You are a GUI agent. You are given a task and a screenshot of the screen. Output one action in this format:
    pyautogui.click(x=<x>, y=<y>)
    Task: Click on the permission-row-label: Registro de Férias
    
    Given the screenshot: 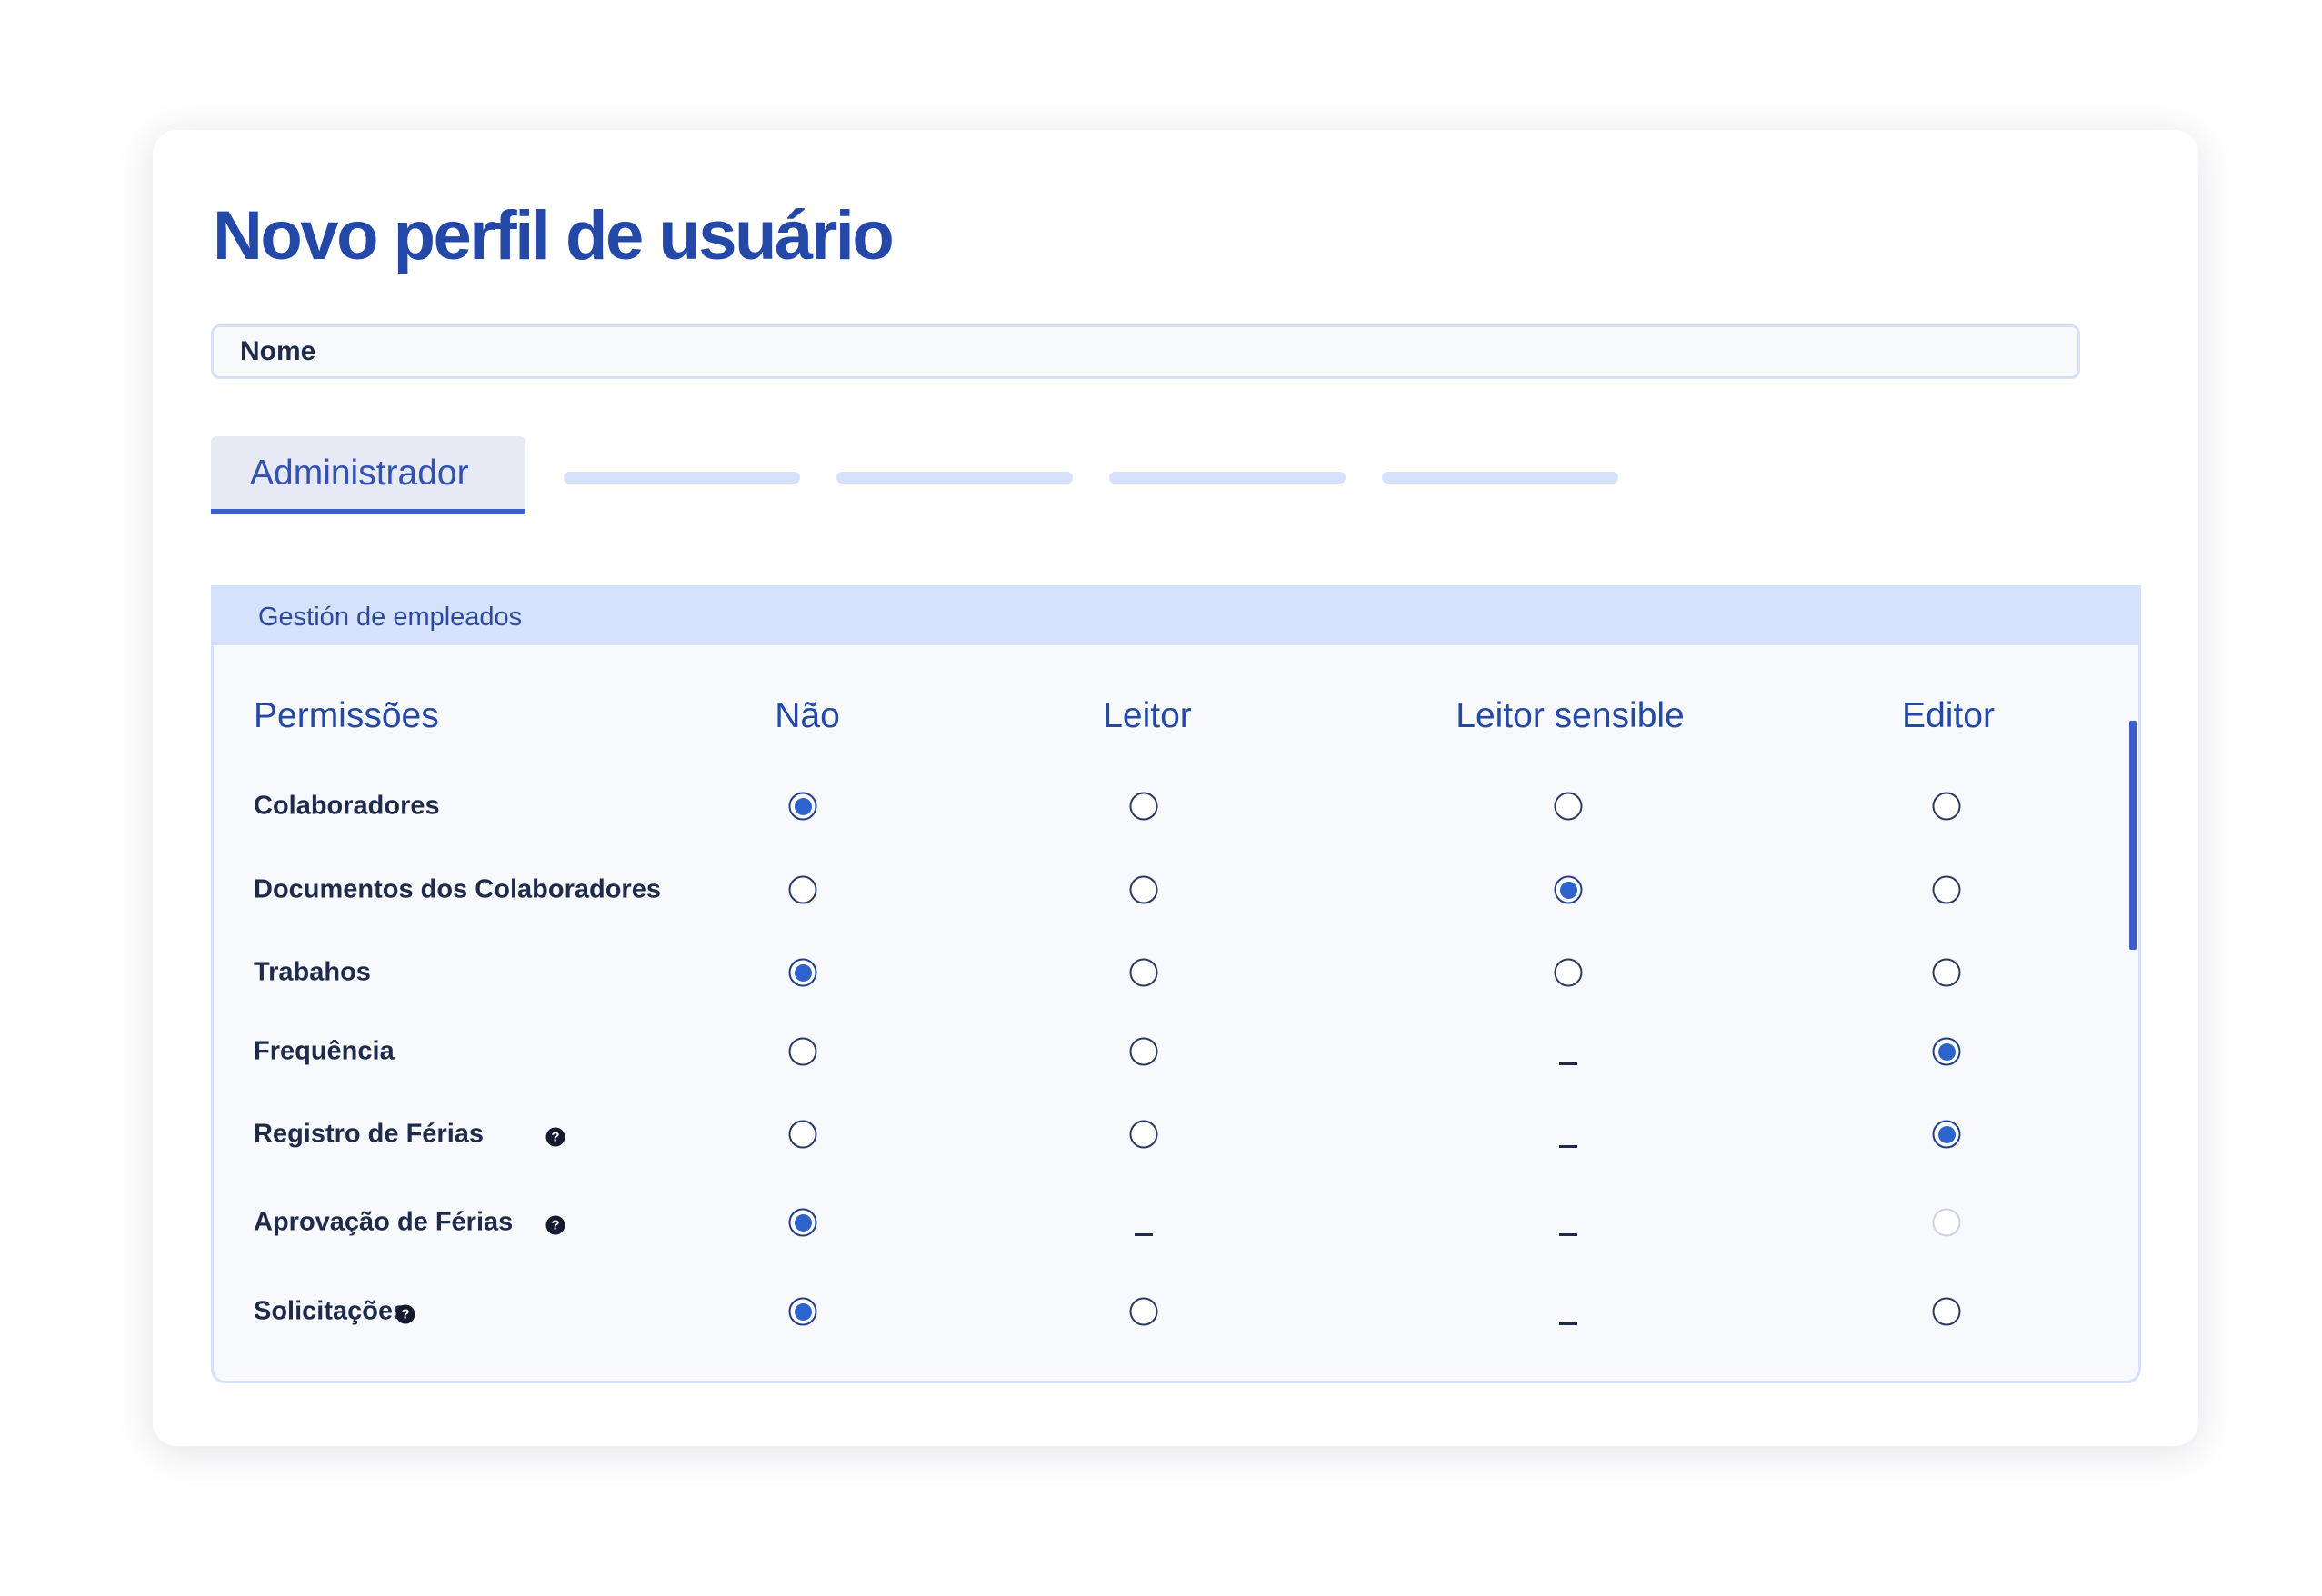 What is the action you would take?
    pyautogui.click(x=369, y=1134)
    